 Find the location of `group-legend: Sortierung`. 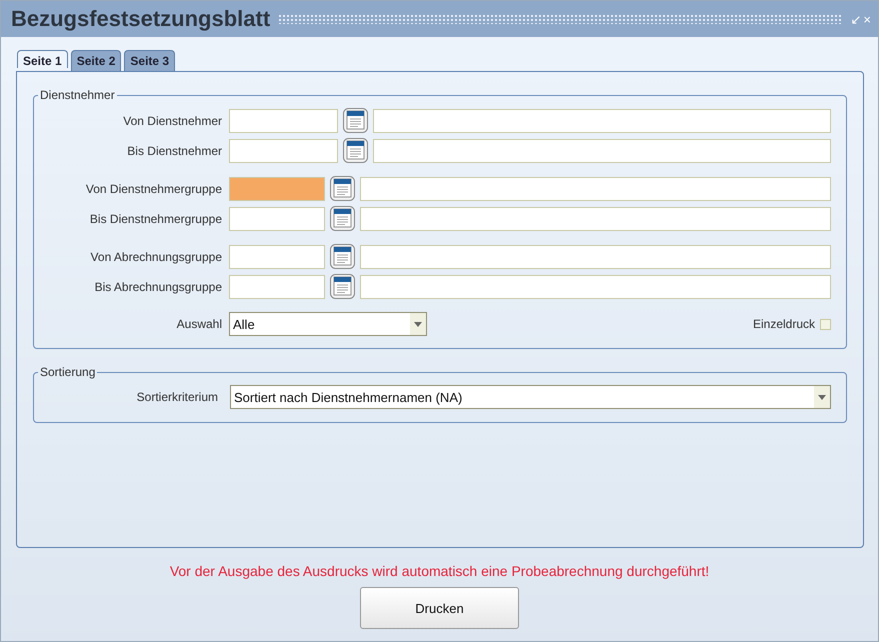

group-legend: Sortierung is located at coordinates (68, 372).